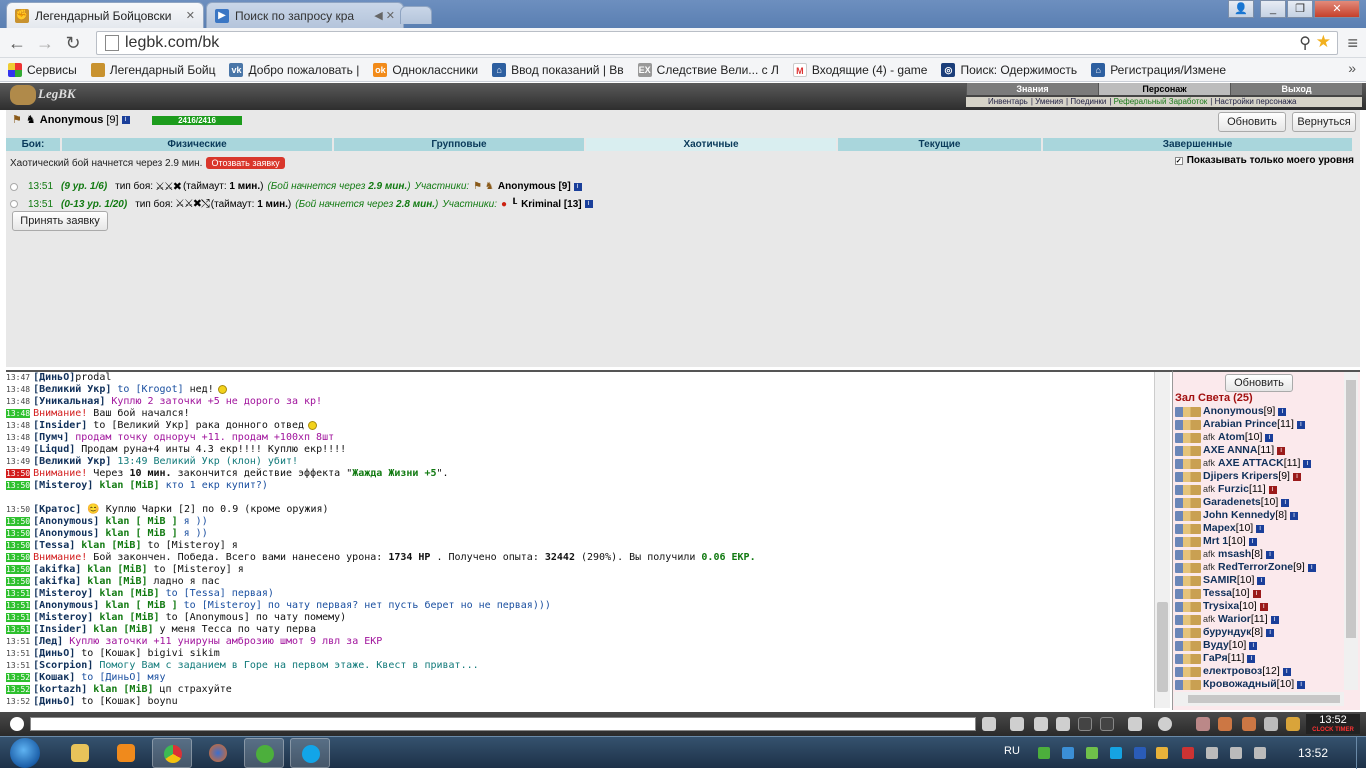  Describe the element at coordinates (60, 689) in the screenshot. I see `message-author: [kortazh]` at that location.